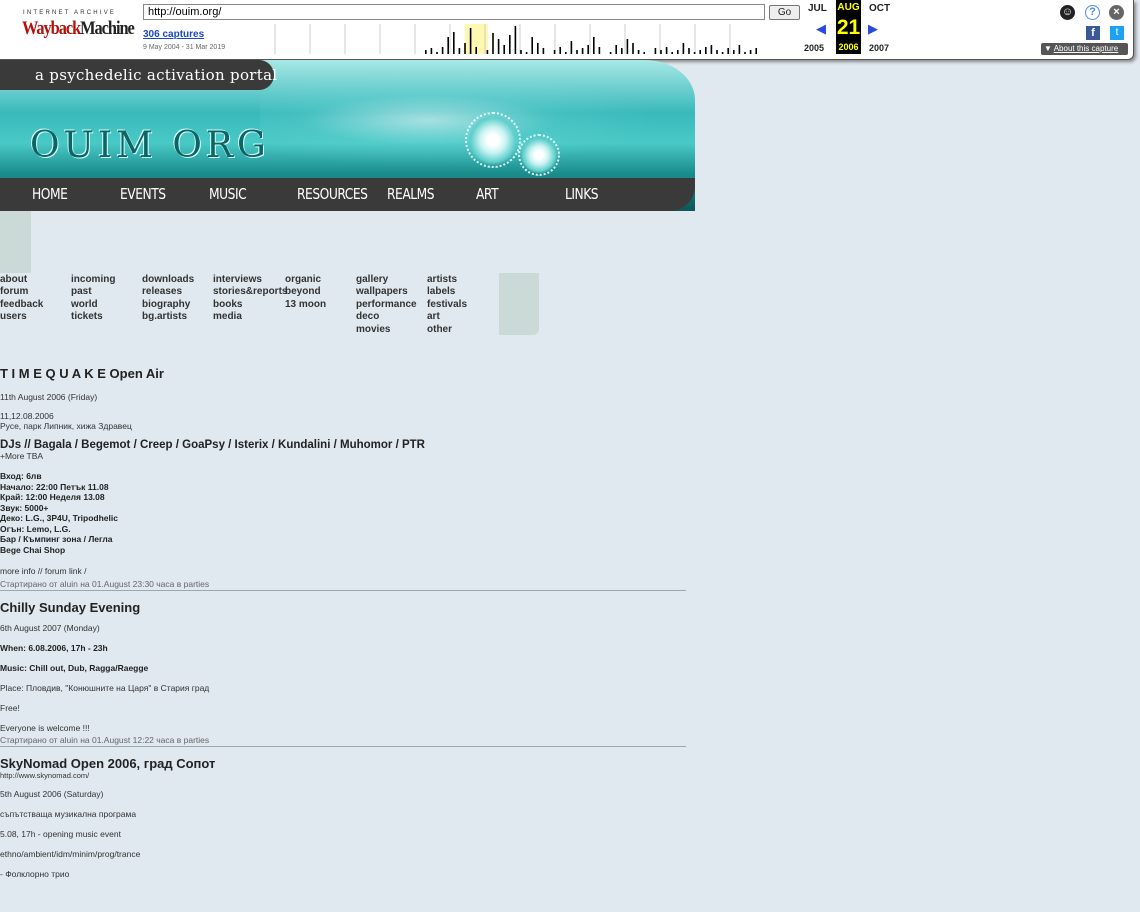 This screenshot has width=1140, height=912. I want to click on menu-link-books: books, so click(250, 305).